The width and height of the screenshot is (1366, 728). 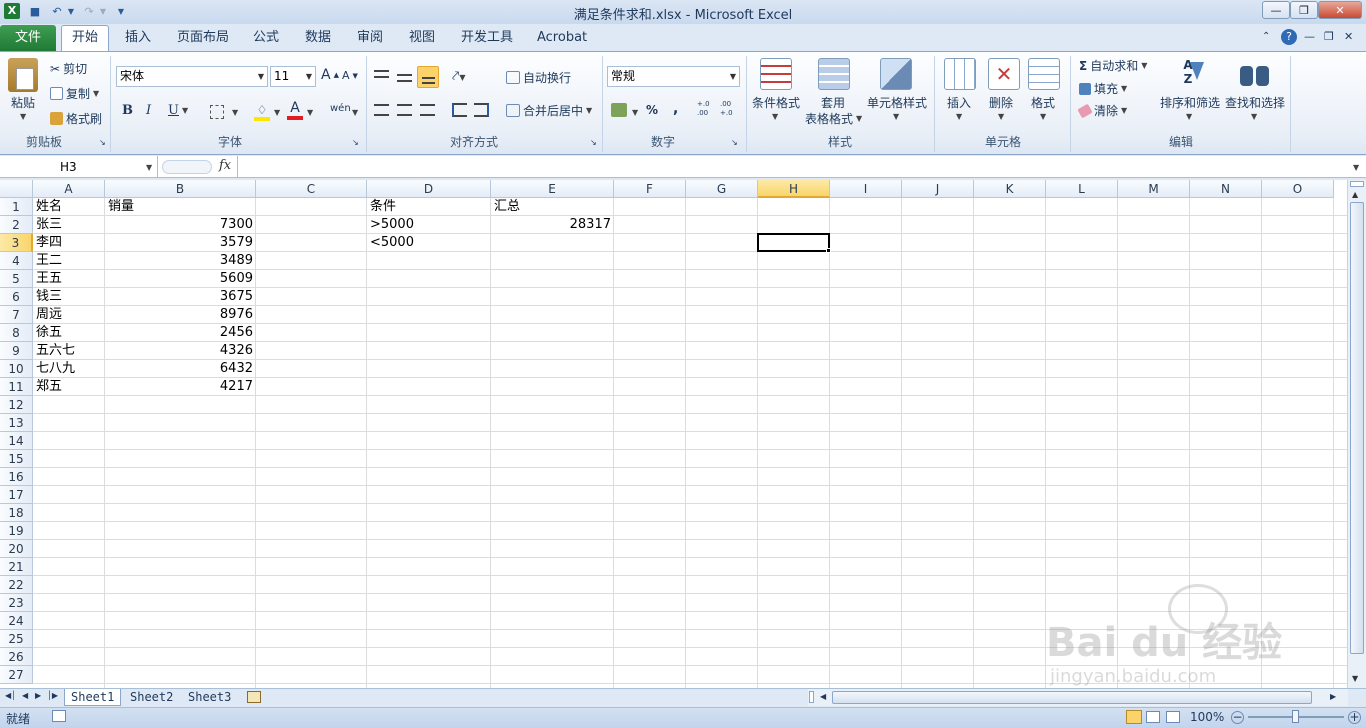 What do you see at coordinates (16, 495) in the screenshot?
I see `row-header: 17` at bounding box center [16, 495].